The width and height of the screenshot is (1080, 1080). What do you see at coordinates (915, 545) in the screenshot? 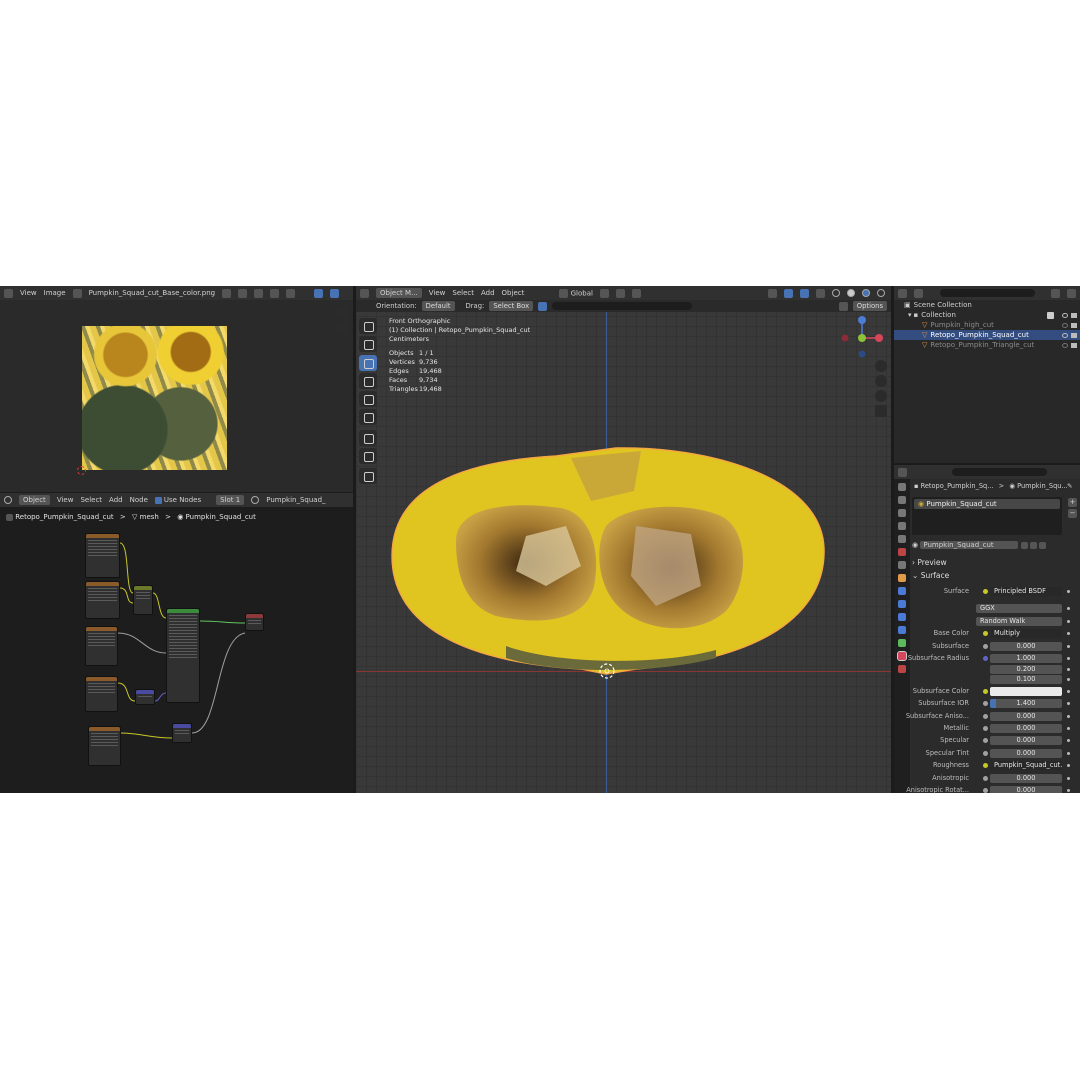
I see `material-browse-icon: ◉` at bounding box center [915, 545].